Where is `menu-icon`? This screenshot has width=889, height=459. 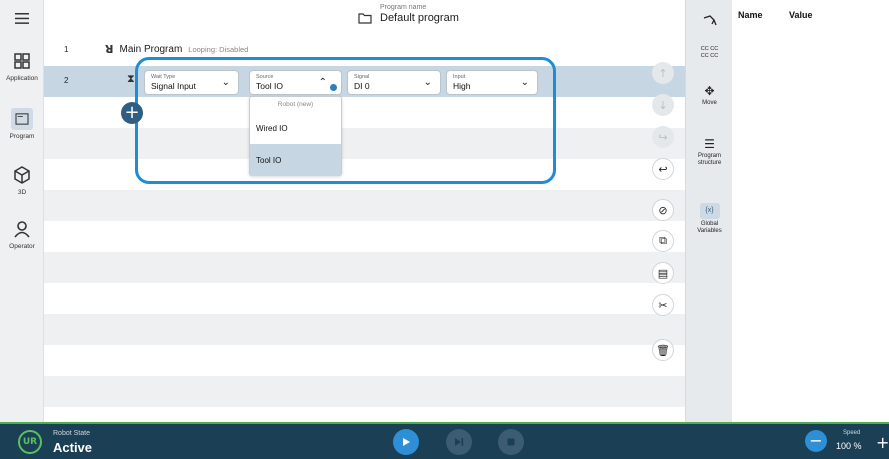 menu-icon is located at coordinates (22, 18).